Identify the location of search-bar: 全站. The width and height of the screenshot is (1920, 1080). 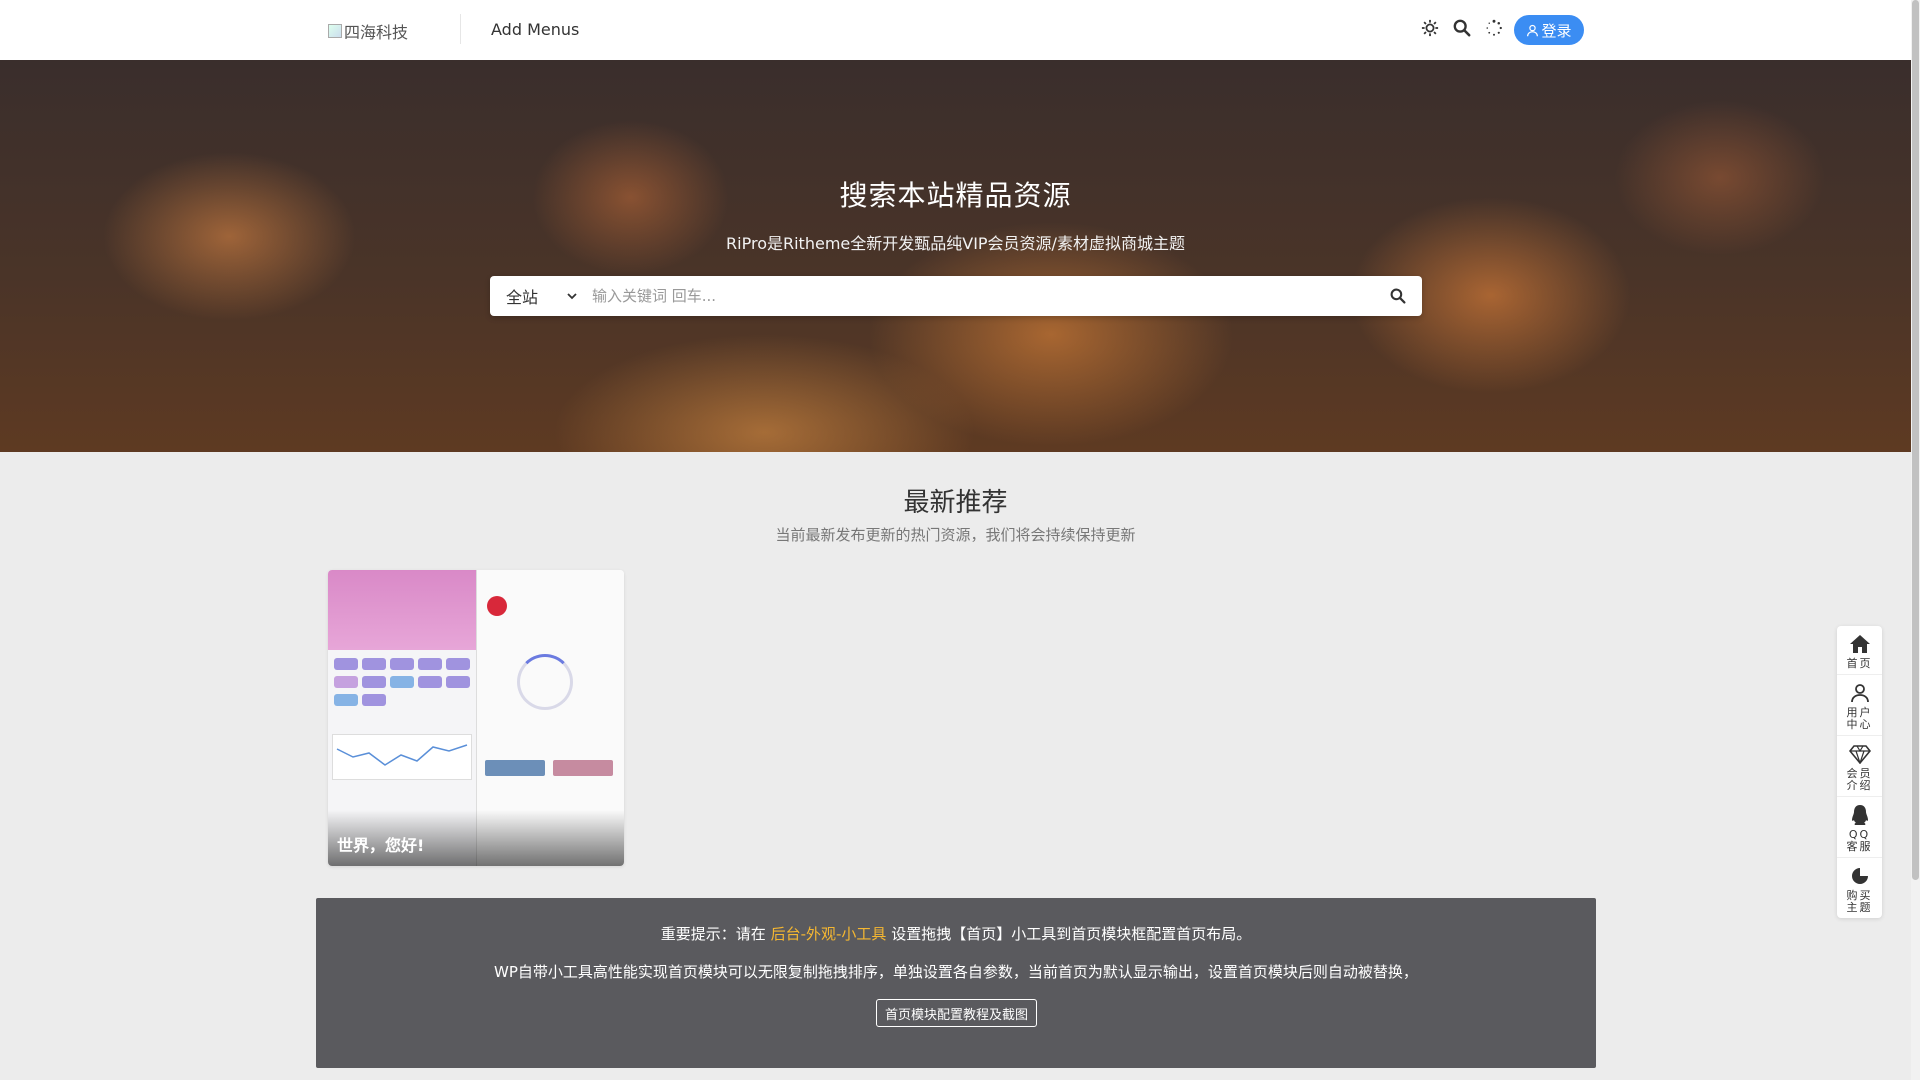
(956, 296).